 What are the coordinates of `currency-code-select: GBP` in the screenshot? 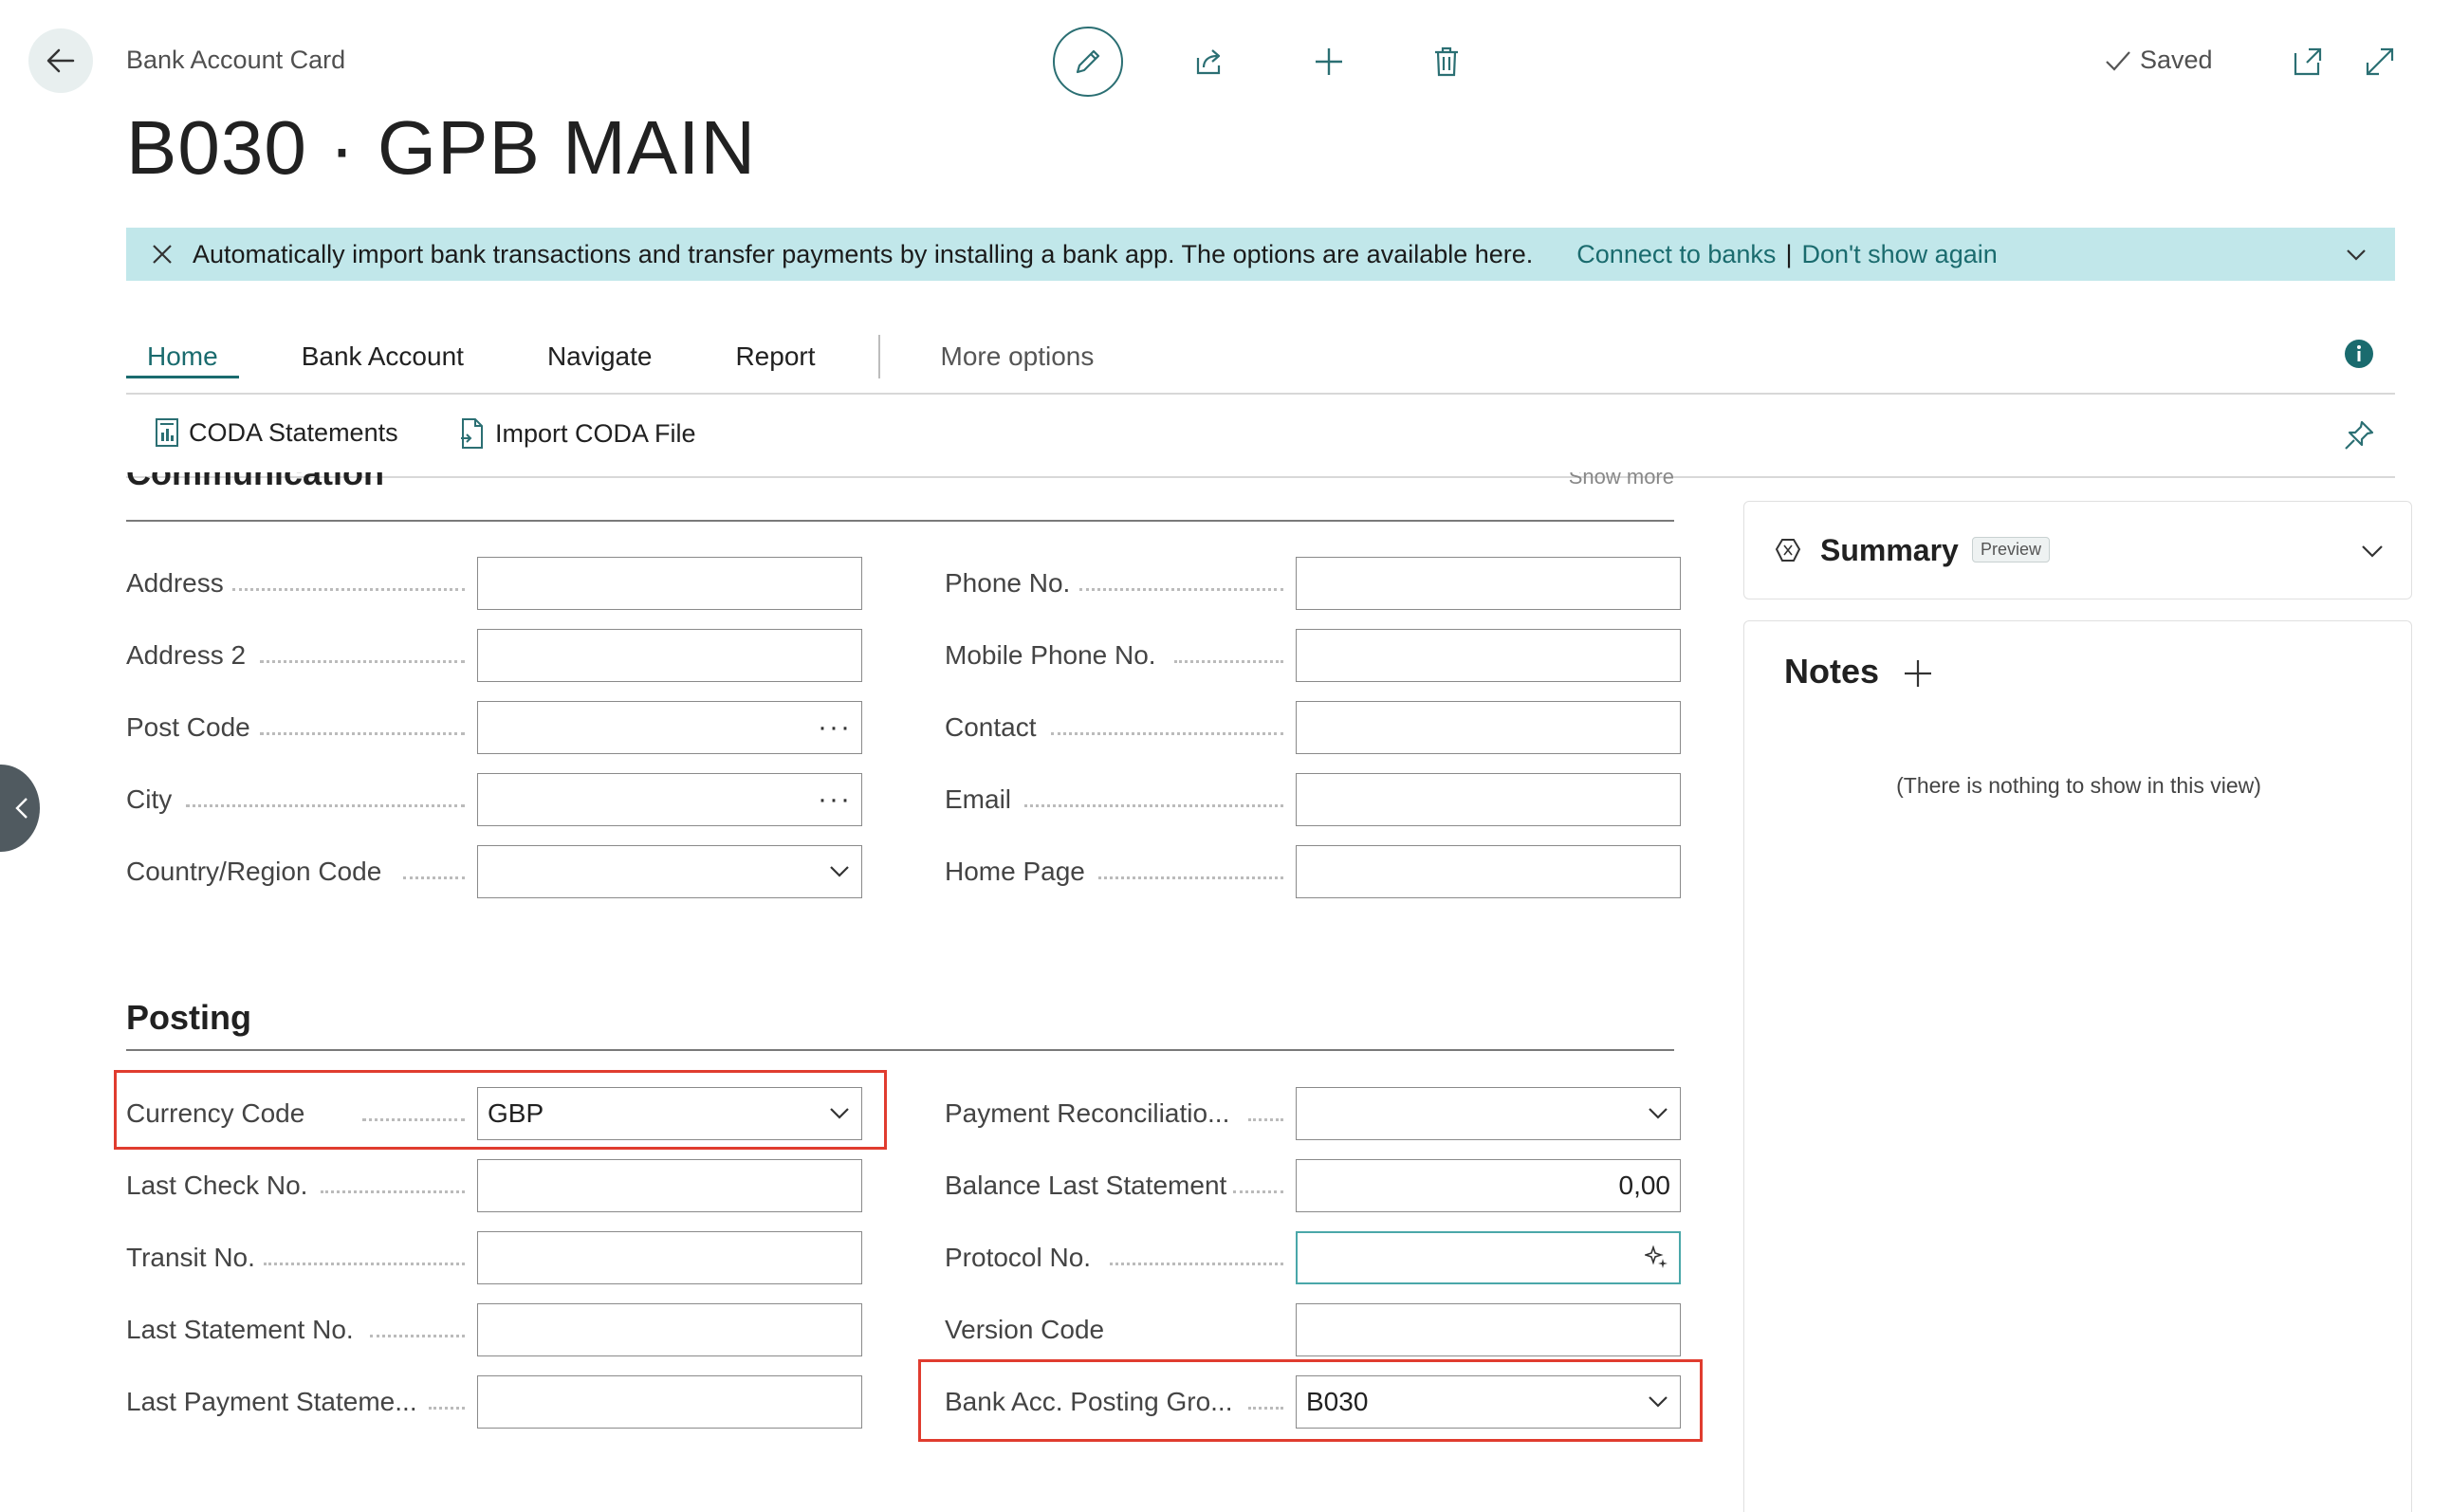 It's located at (669, 1113).